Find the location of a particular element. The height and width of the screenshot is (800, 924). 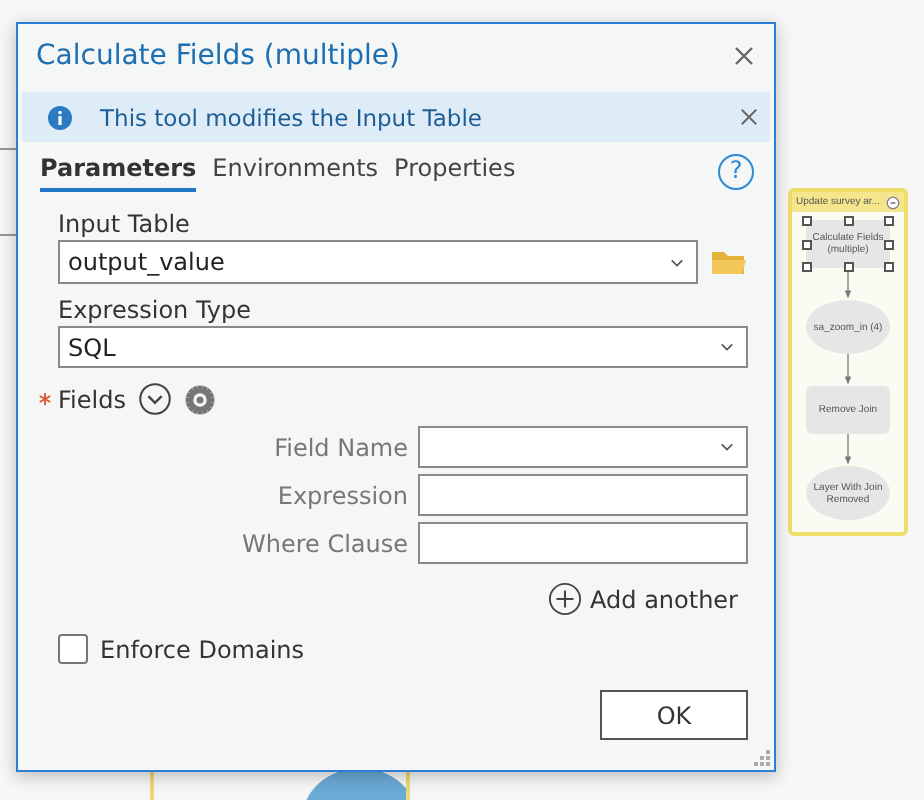

info-icon is located at coordinates (60, 117).